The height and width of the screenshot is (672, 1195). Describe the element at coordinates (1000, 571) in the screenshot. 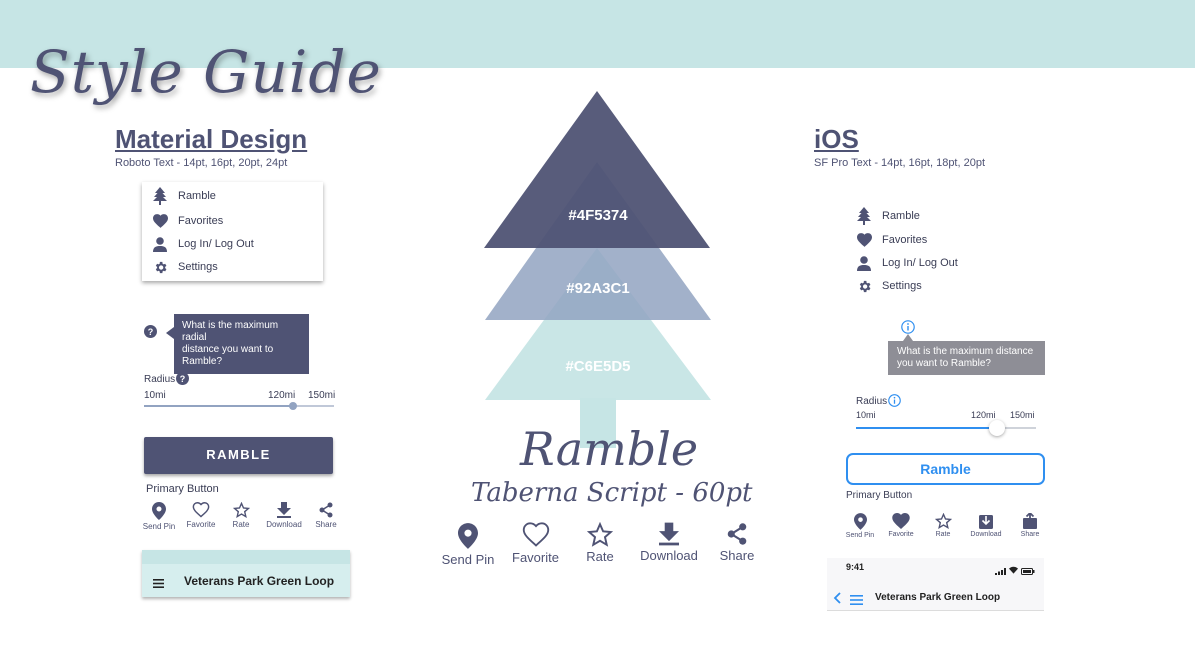

I see `signal-icon` at that location.